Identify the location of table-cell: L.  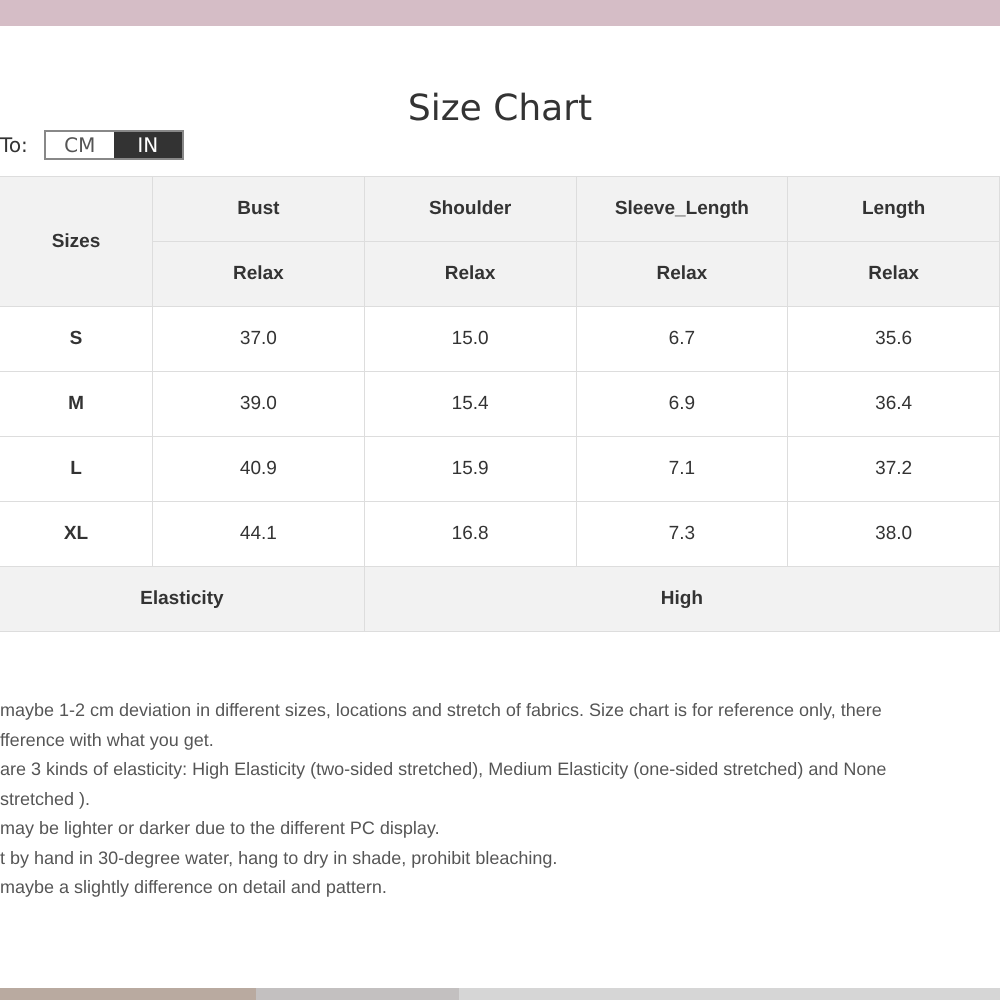
(76, 469).